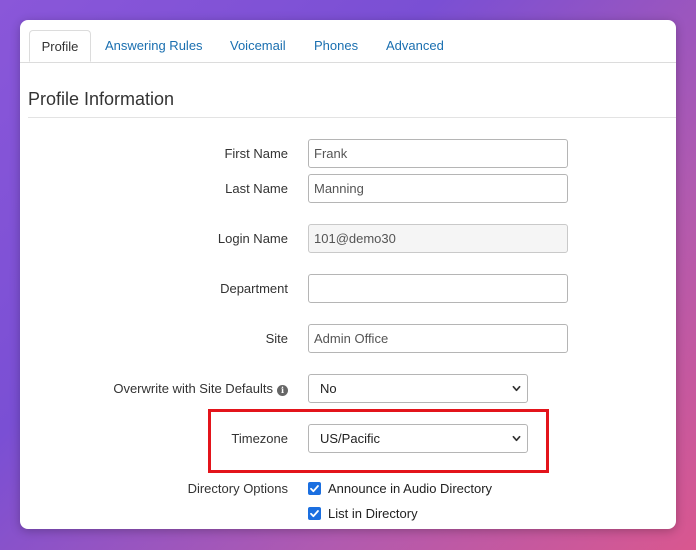  I want to click on chevron-down-icon, so click(516, 388).